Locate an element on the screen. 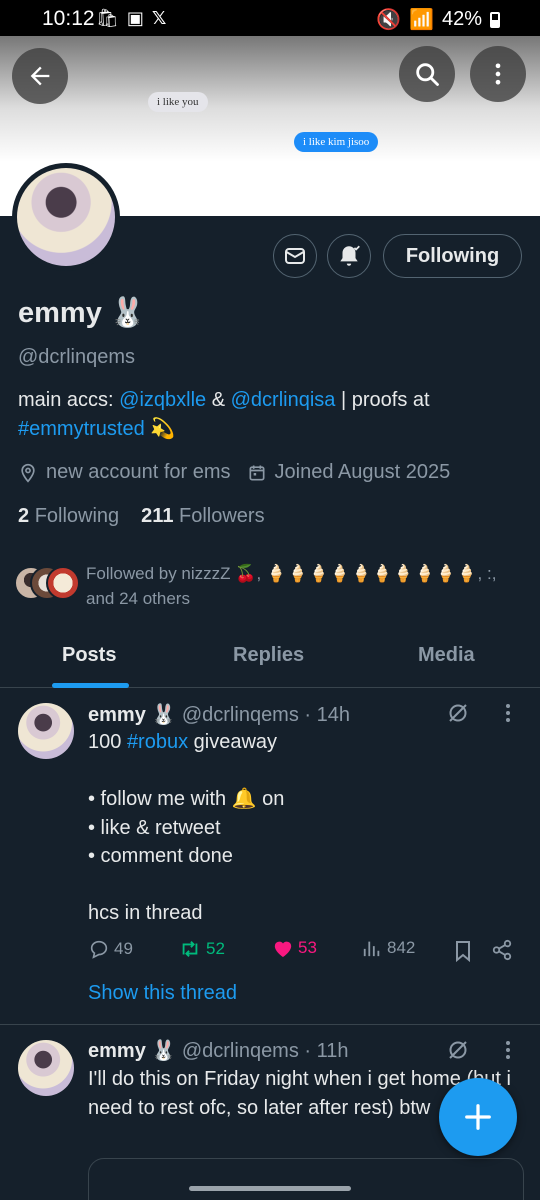  notification-bag-icon: 🛍 is located at coordinates (107, 18).